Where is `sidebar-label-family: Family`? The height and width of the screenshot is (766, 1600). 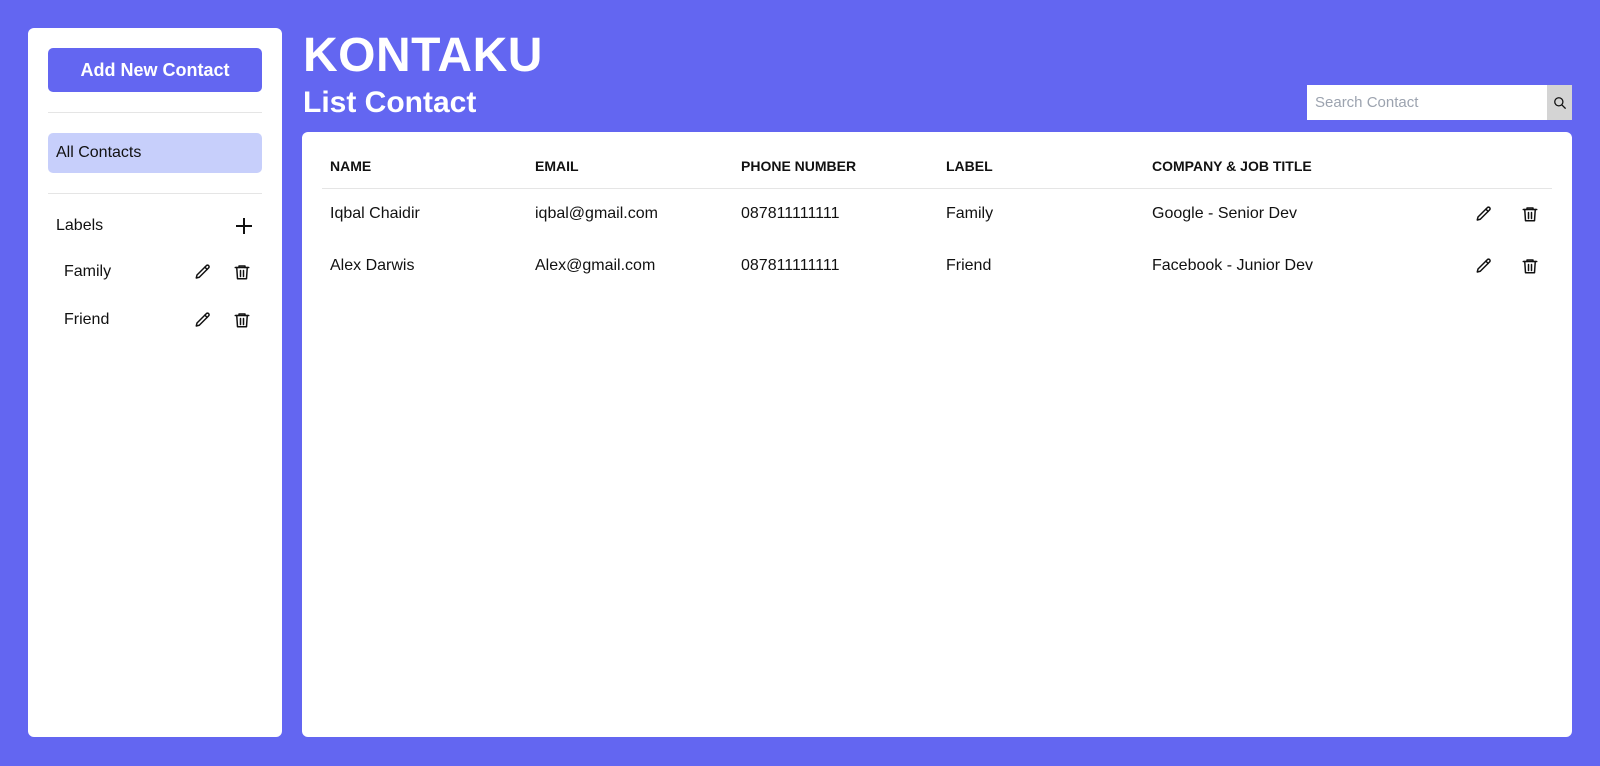
sidebar-label-family: Family is located at coordinates (155, 272).